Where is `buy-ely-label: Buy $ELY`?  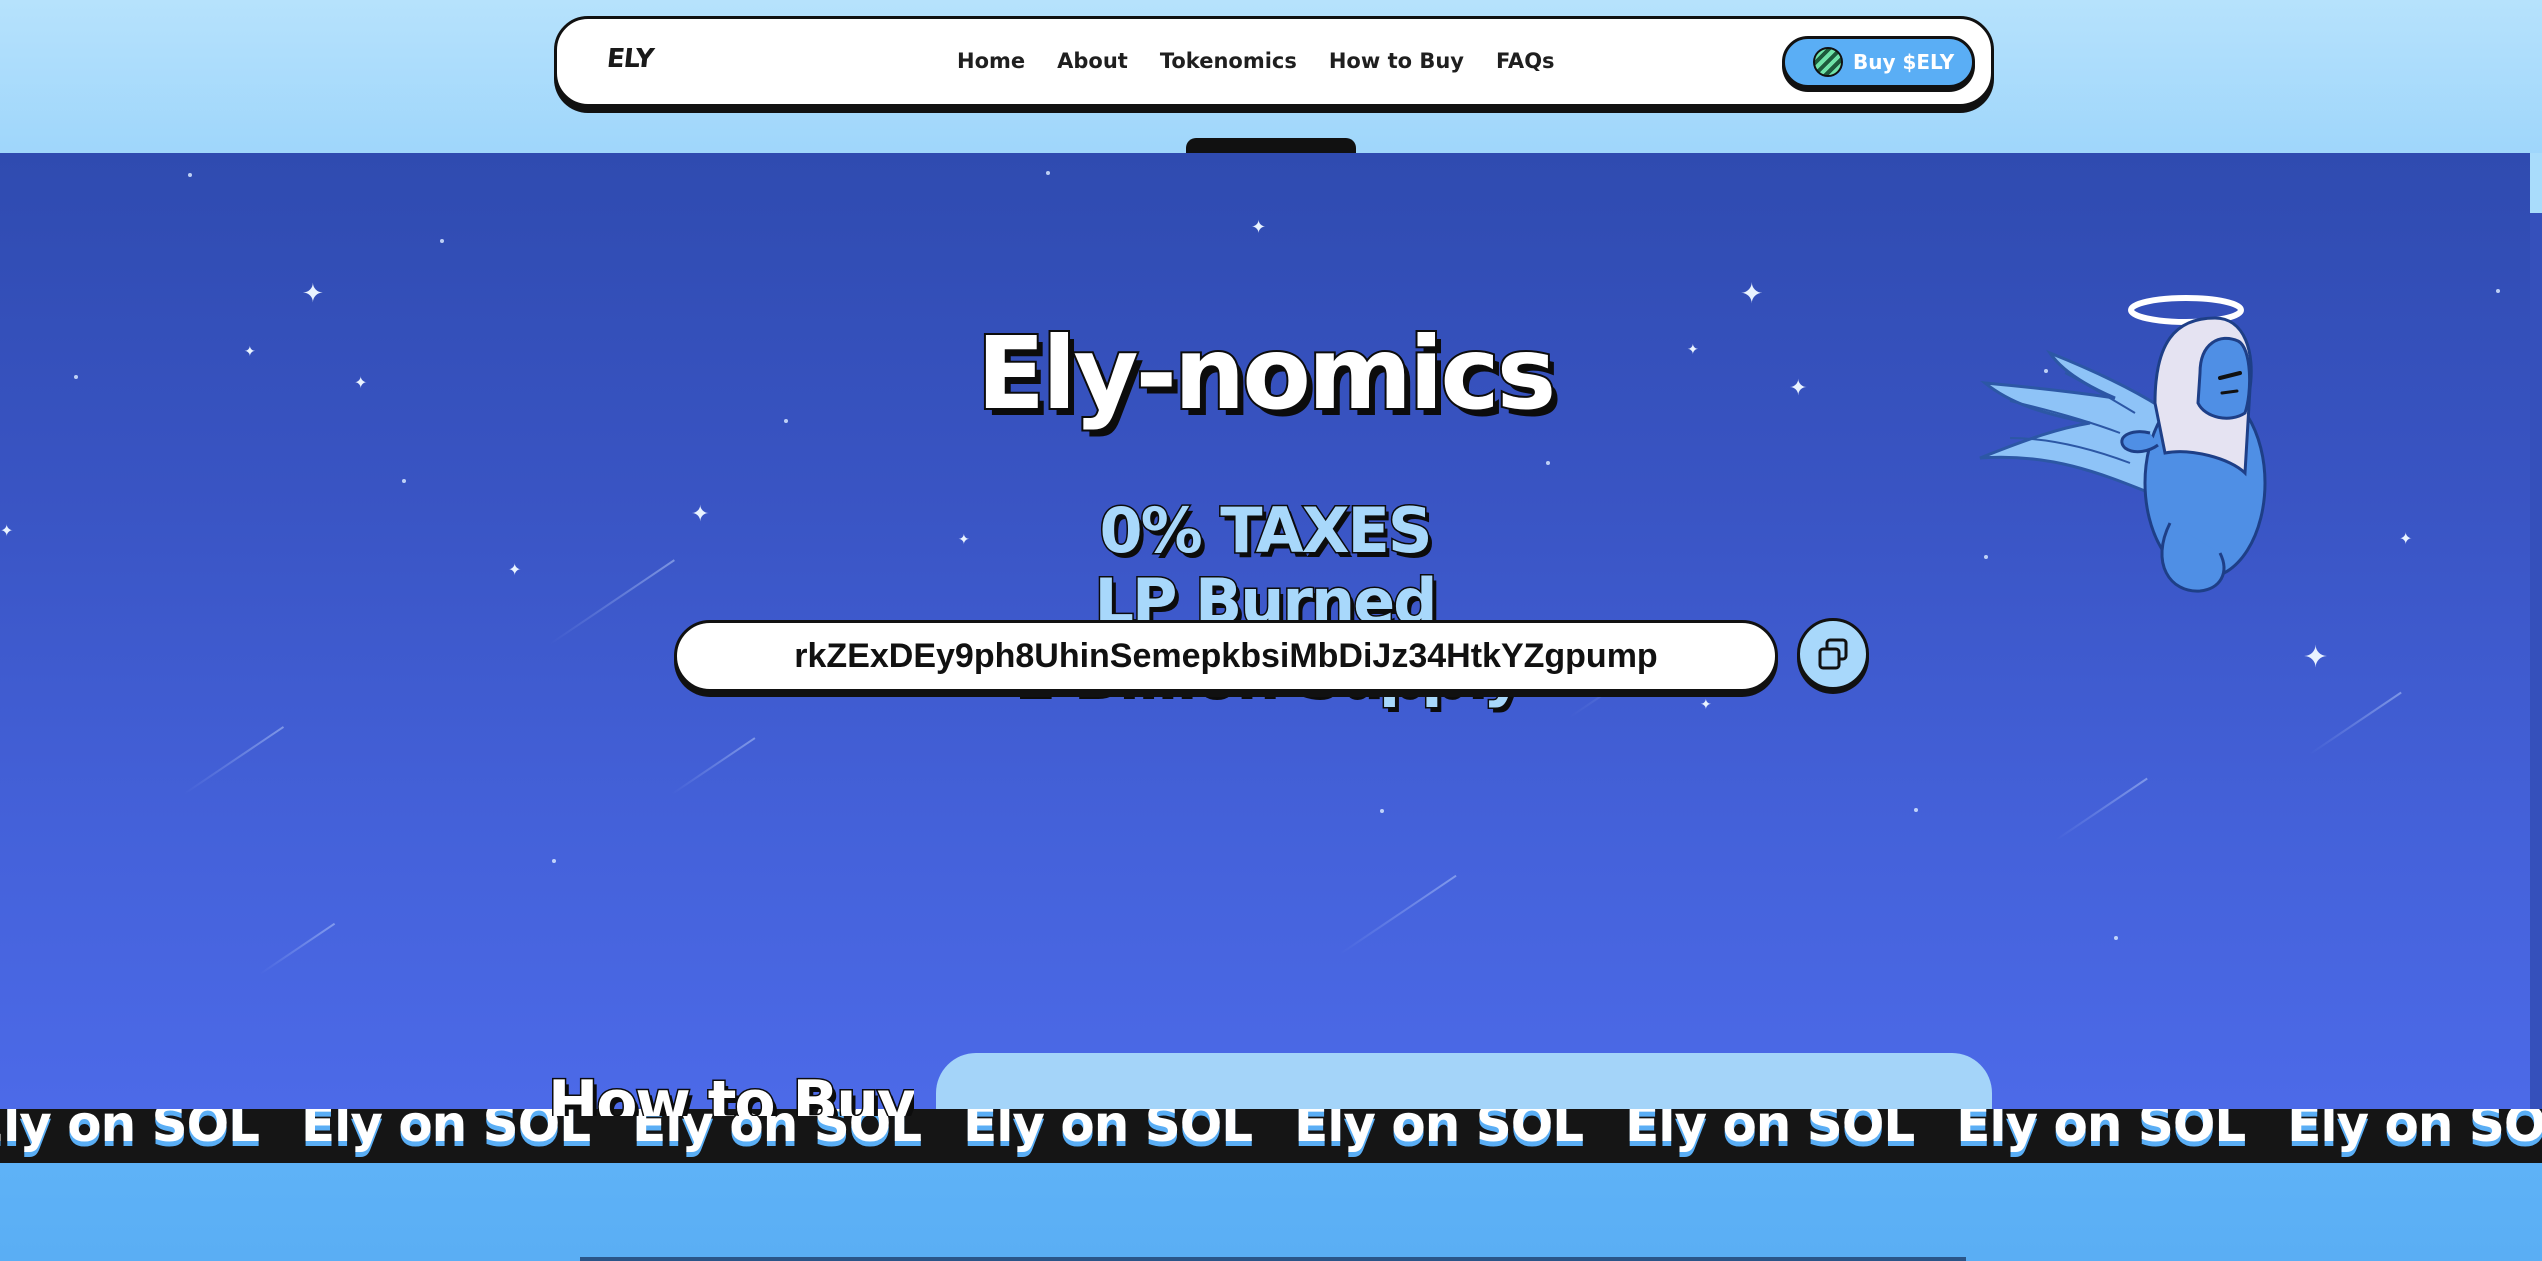 buy-ely-label: Buy $ELY is located at coordinates (1904, 62).